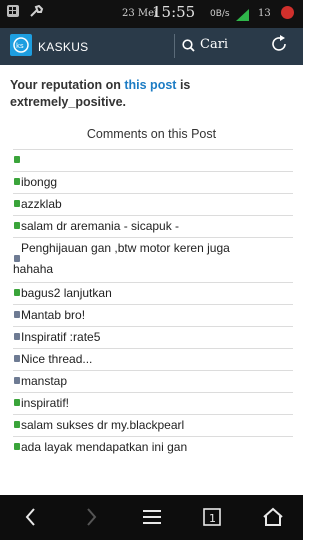  Describe the element at coordinates (39, 182) in the screenshot. I see `comment-text: ibongg` at that location.